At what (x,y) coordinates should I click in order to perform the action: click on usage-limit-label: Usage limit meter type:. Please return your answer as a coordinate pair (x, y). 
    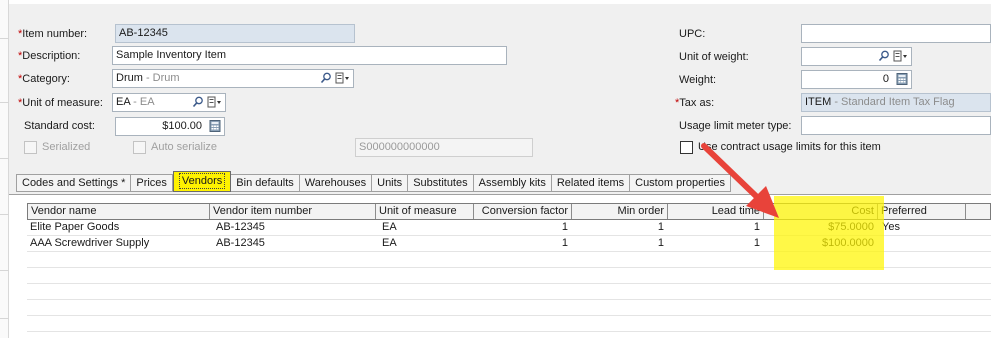
    Looking at the image, I should click on (735, 126).